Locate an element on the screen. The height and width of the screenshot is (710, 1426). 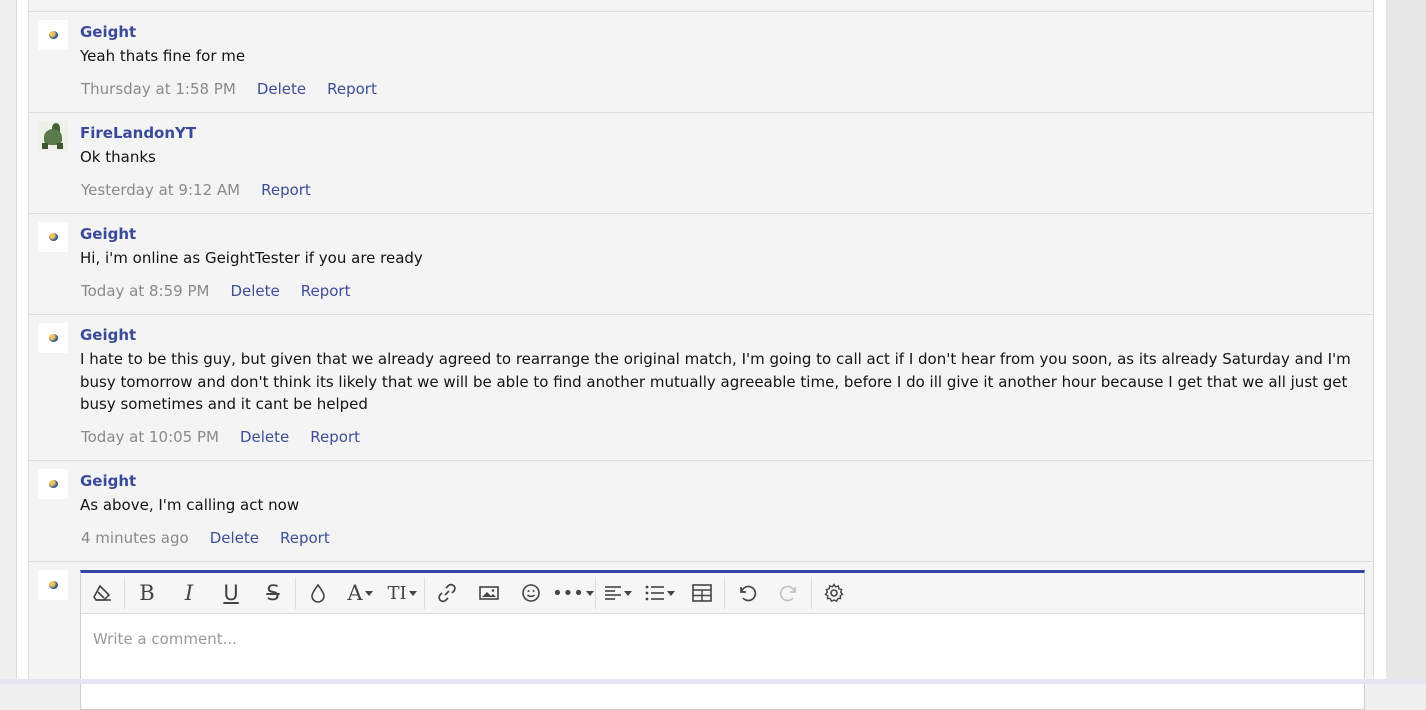
more-options-icon: ••• is located at coordinates (573, 593).